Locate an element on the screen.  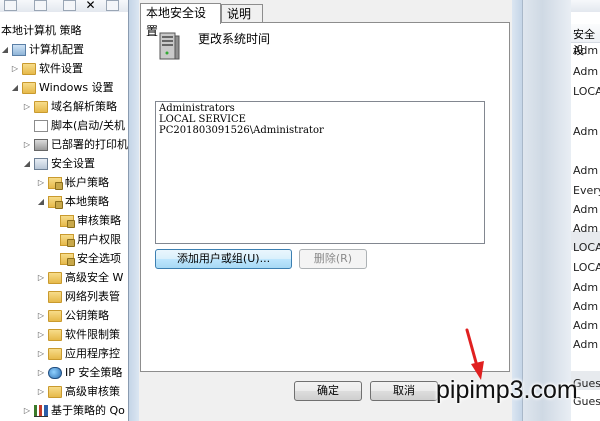
tree-item-name-resolution: ▷ 域名解析策略 is located at coordinates (69, 106).